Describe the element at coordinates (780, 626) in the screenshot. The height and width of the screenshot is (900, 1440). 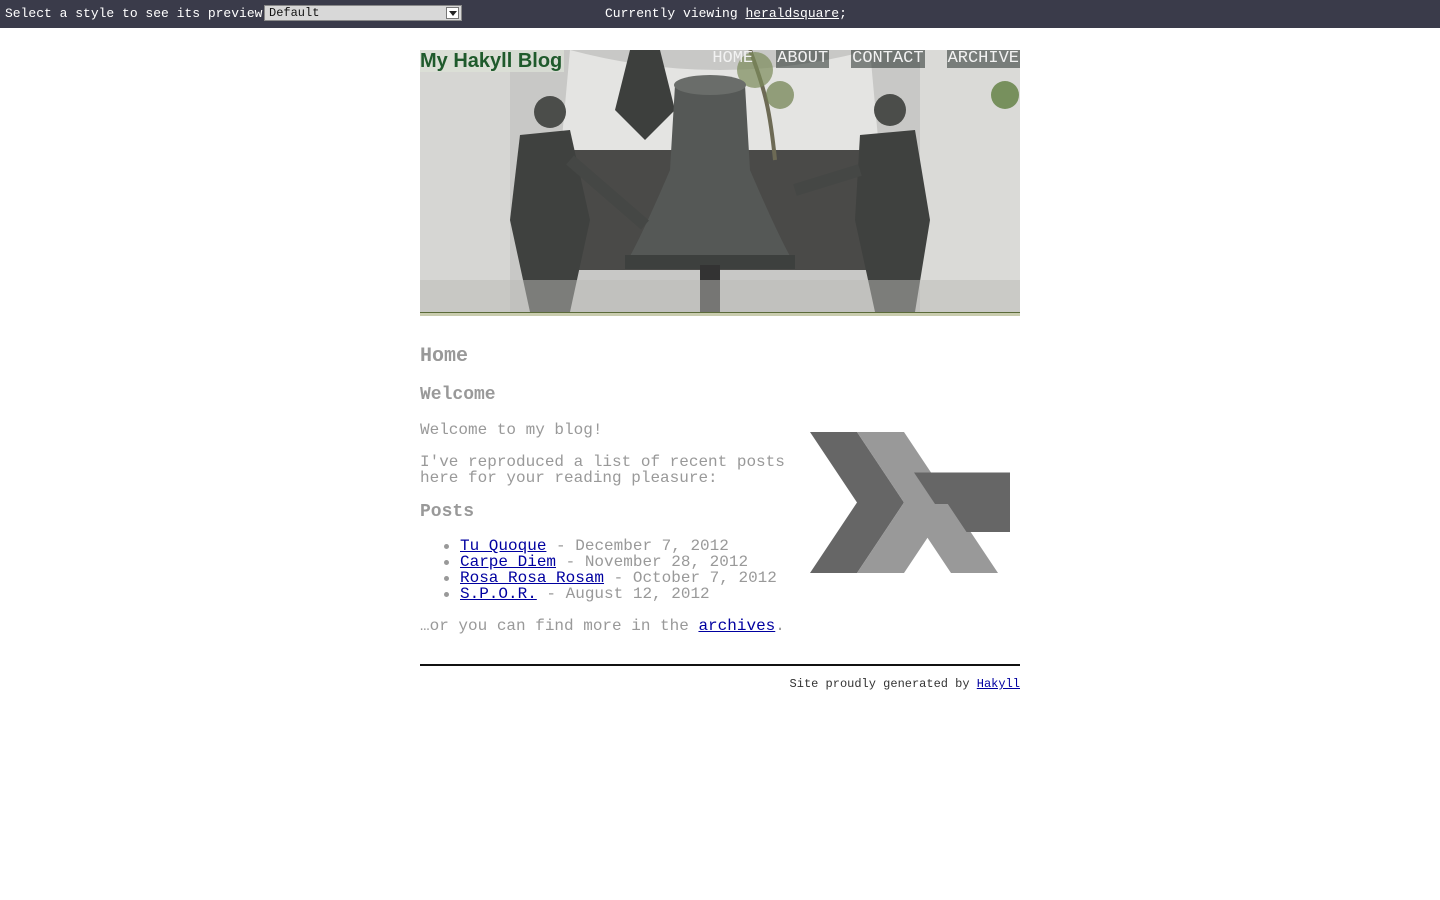
I see `archives-suffix: .` at that location.